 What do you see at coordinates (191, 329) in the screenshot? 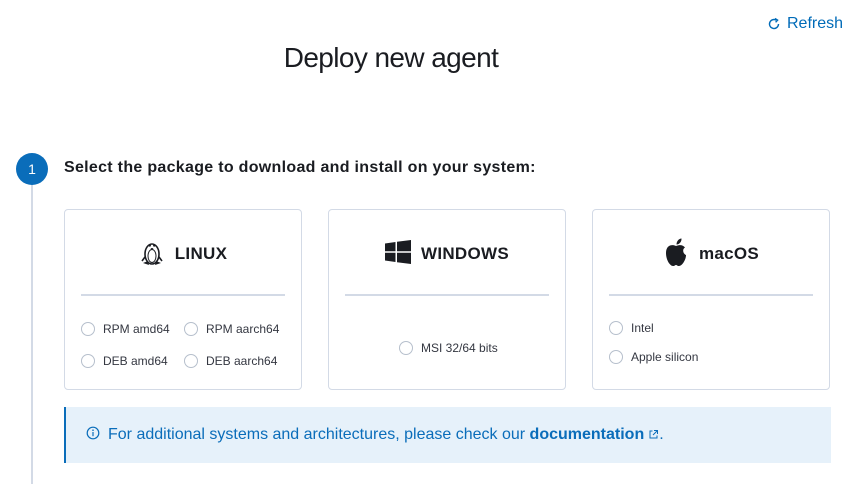
I see `rpm-aarch64-radio` at bounding box center [191, 329].